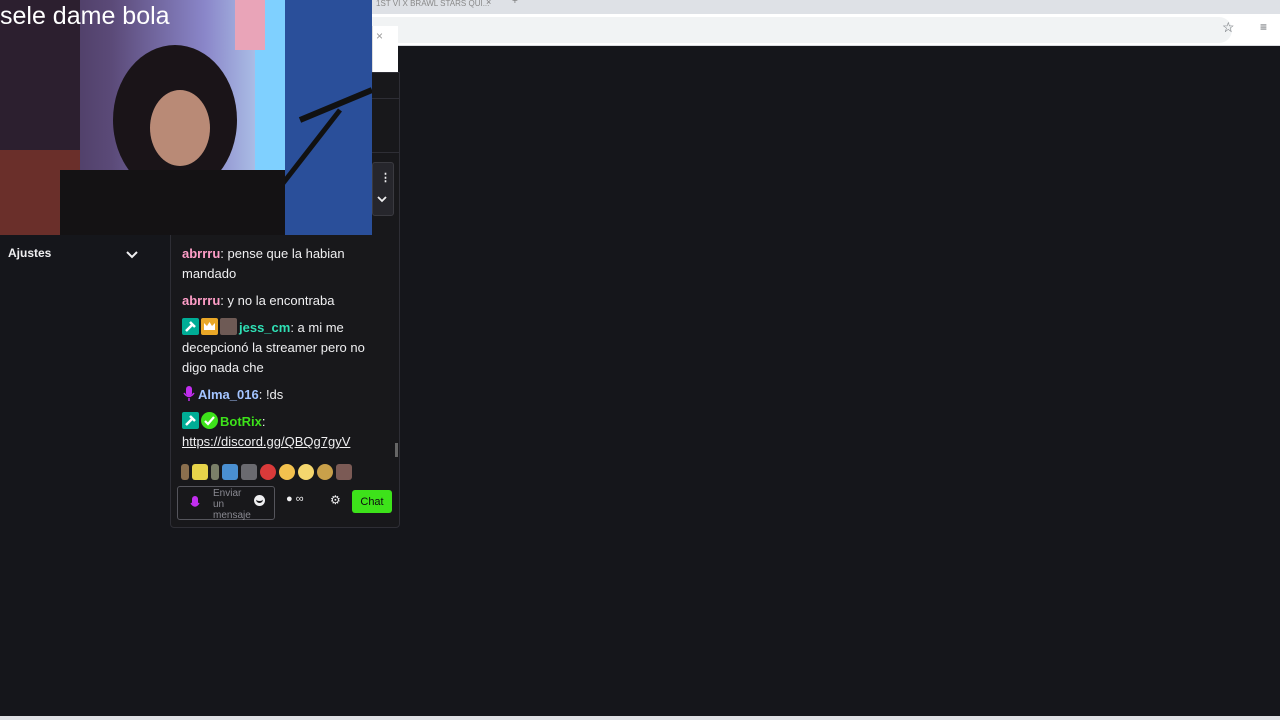  Describe the element at coordinates (379, 36) in the screenshot. I see `popup-close-icon: ×` at that location.